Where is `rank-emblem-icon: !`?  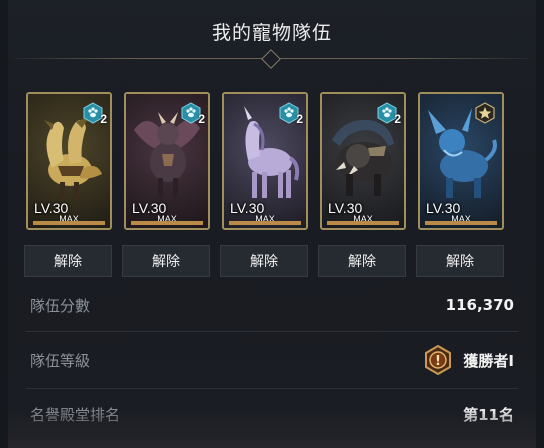 rank-emblem-icon: ! is located at coordinates (438, 360).